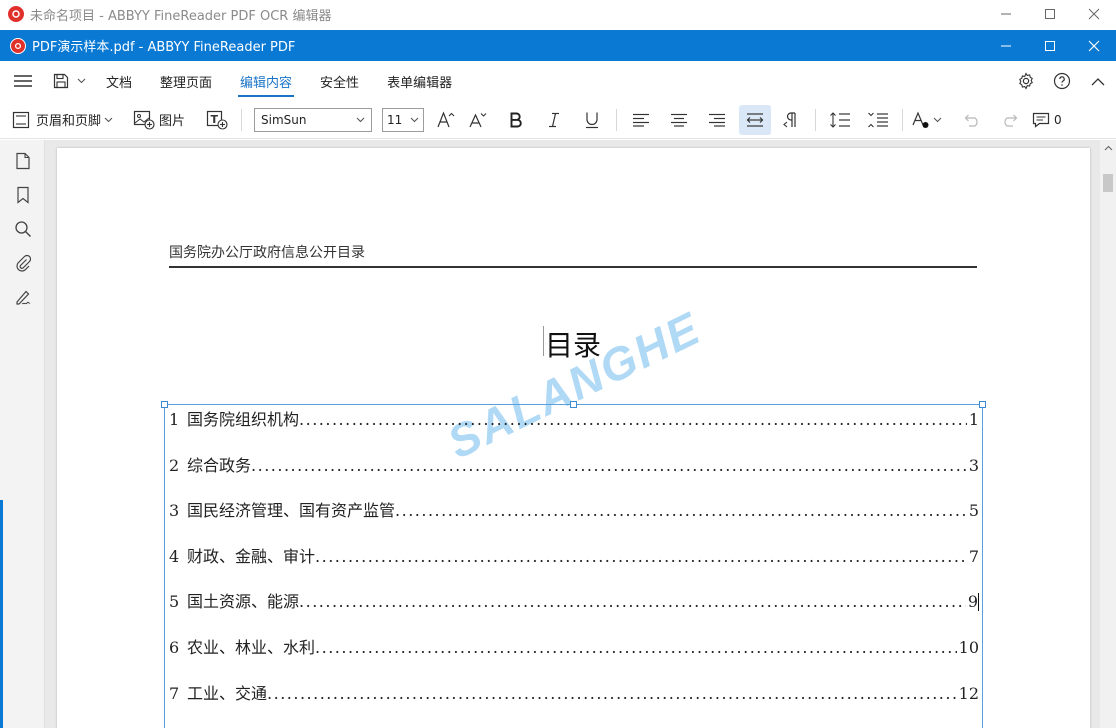 Image resolution: width=1116 pixels, height=728 pixels. Describe the element at coordinates (791, 120) in the screenshot. I see `paragraph-direction-icon` at that location.